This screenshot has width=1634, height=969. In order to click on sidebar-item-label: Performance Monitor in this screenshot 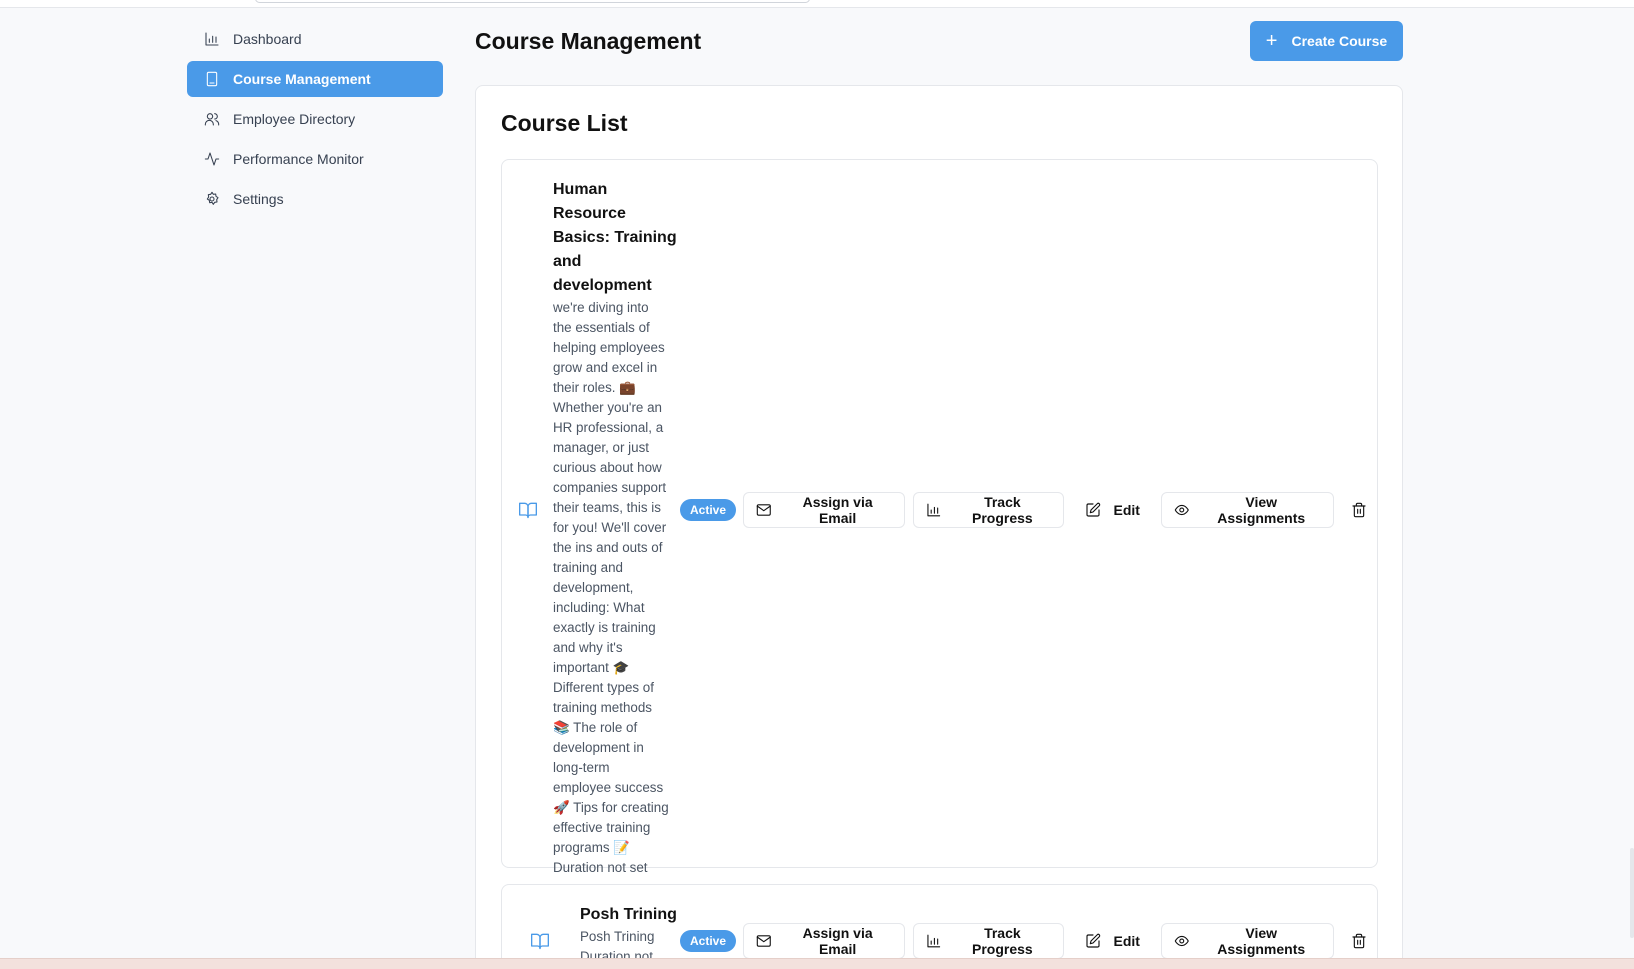, I will do `click(298, 159)`.